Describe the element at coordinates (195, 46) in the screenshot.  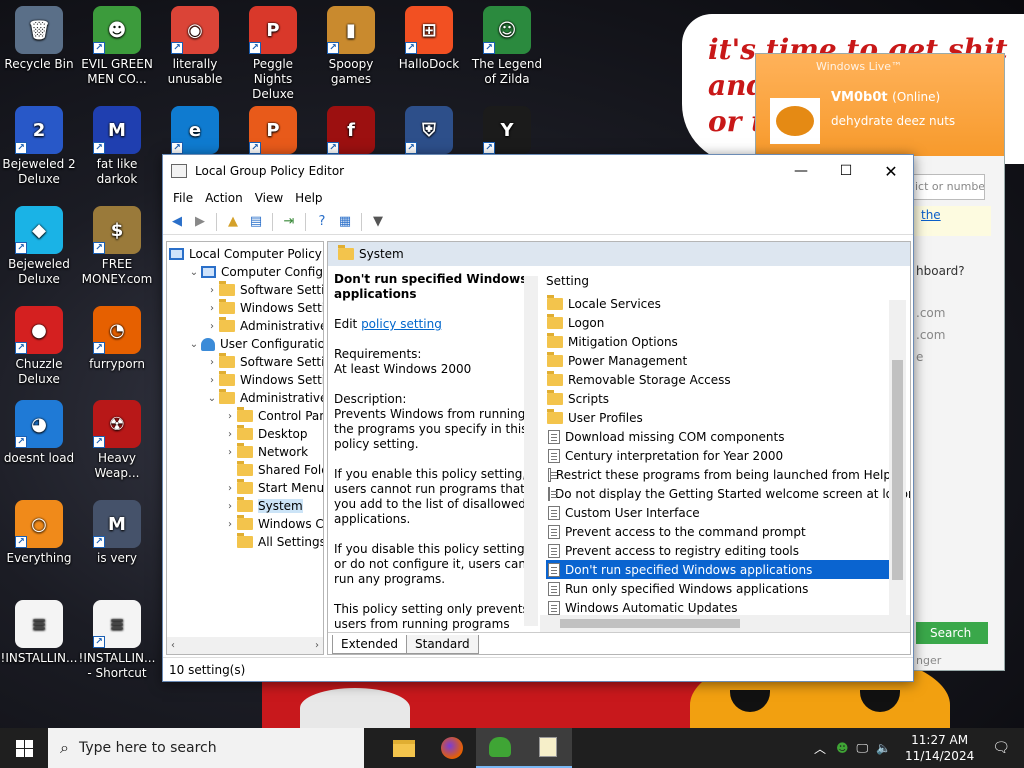
I see `desktop-icon: ◉ ↗ literally unusable` at that location.